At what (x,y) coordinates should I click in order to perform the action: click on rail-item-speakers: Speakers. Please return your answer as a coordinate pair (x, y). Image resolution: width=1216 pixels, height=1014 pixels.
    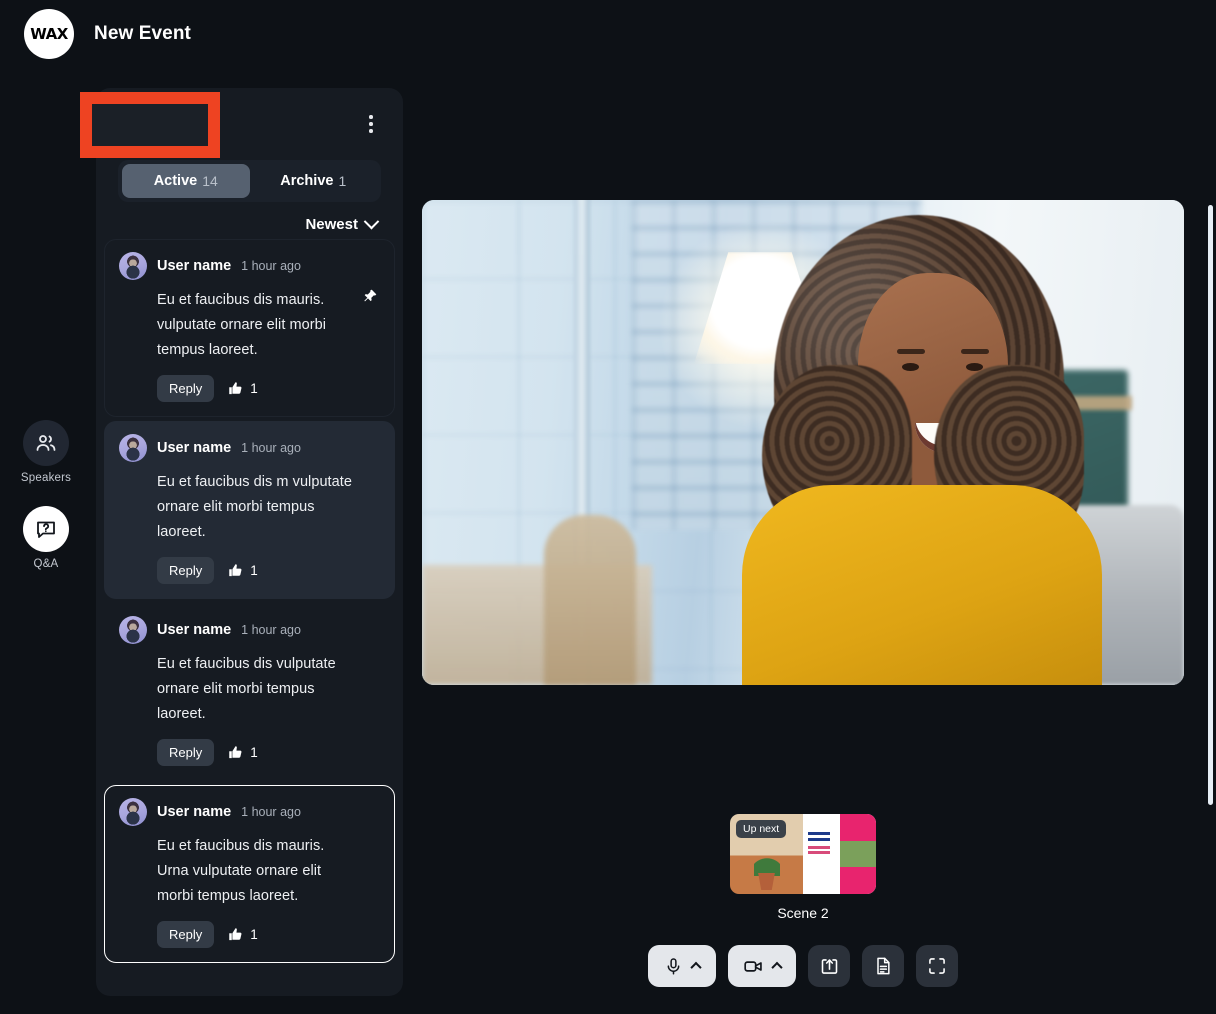
    Looking at the image, I should click on (46, 452).